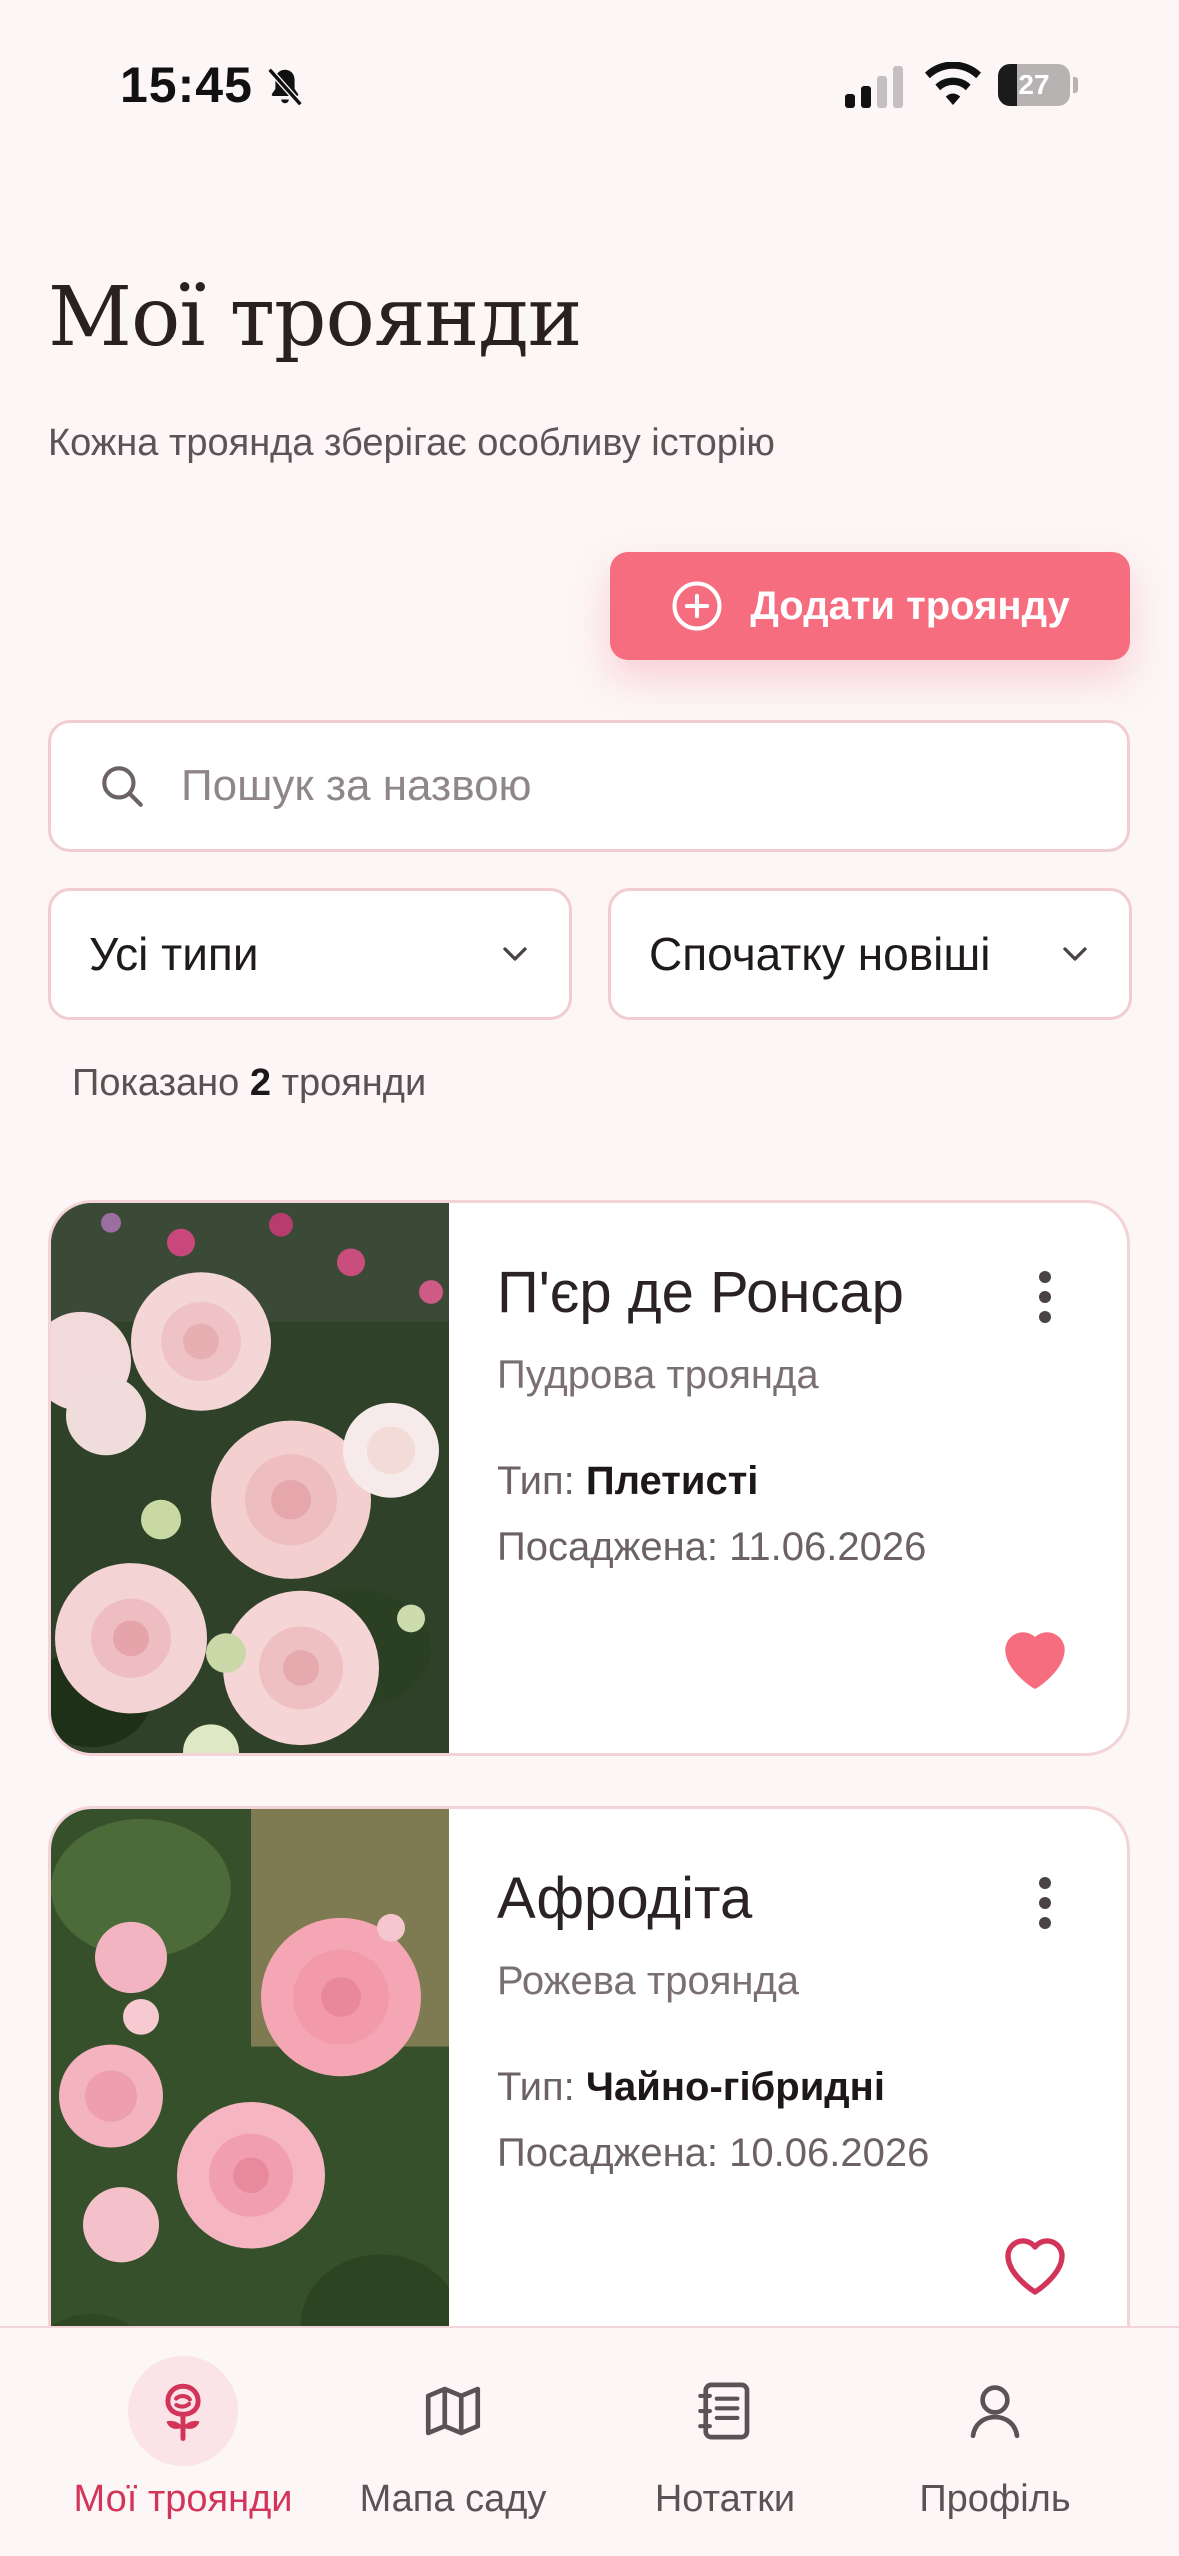  I want to click on result-count: Показано 2 троянди, so click(249, 1083).